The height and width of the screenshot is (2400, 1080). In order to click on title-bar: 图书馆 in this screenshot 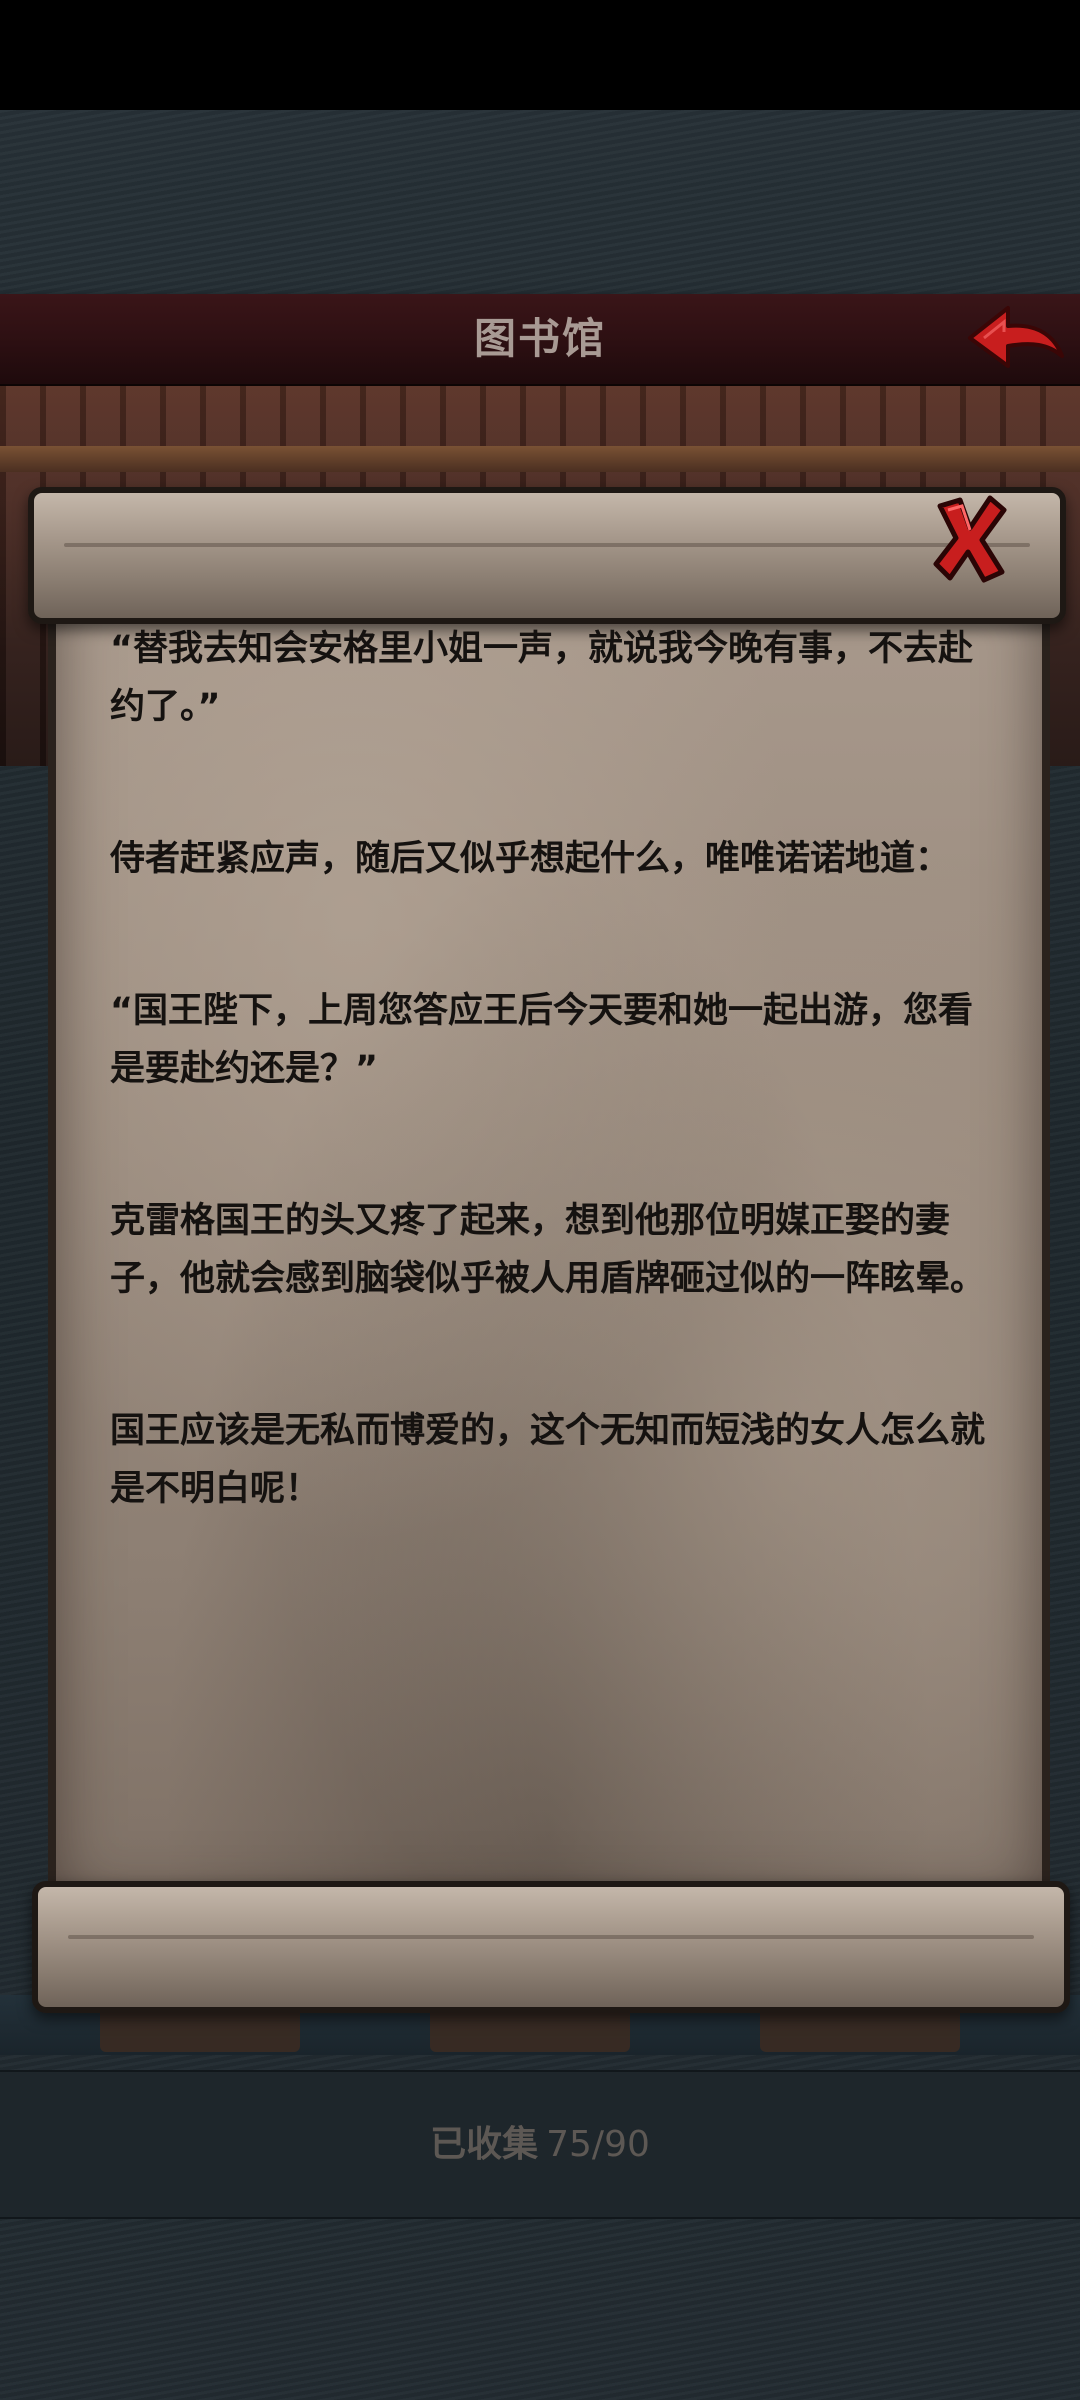, I will do `click(540, 340)`.